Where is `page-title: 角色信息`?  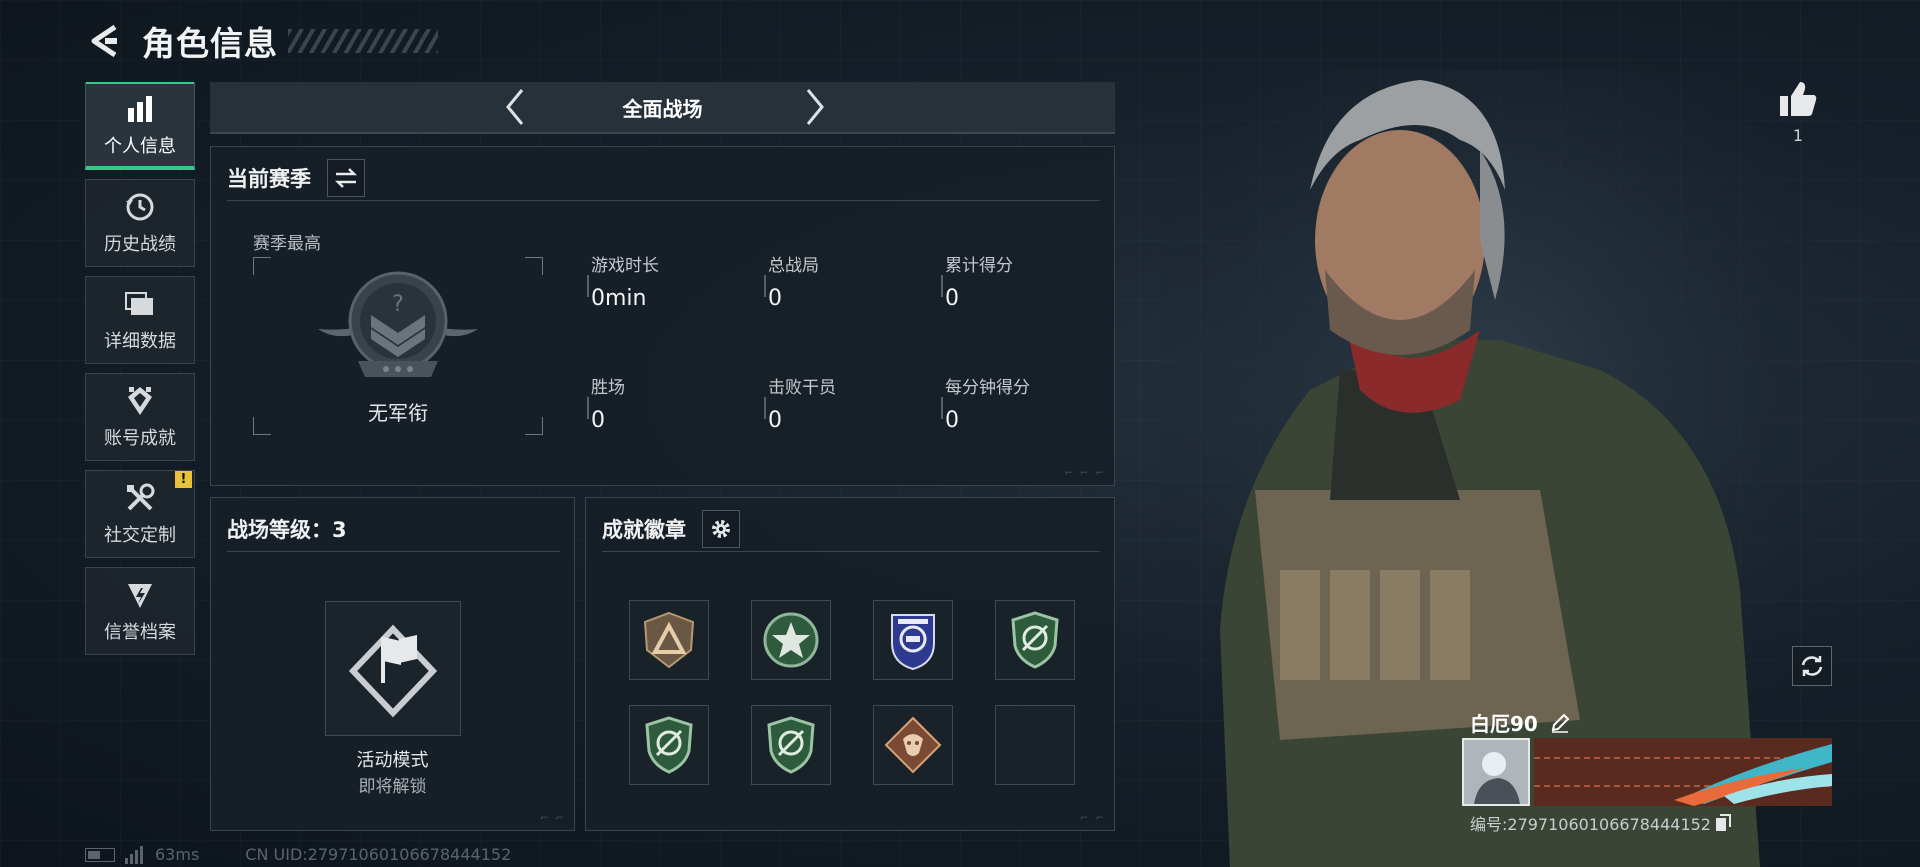 page-title: 角色信息 is located at coordinates (210, 43).